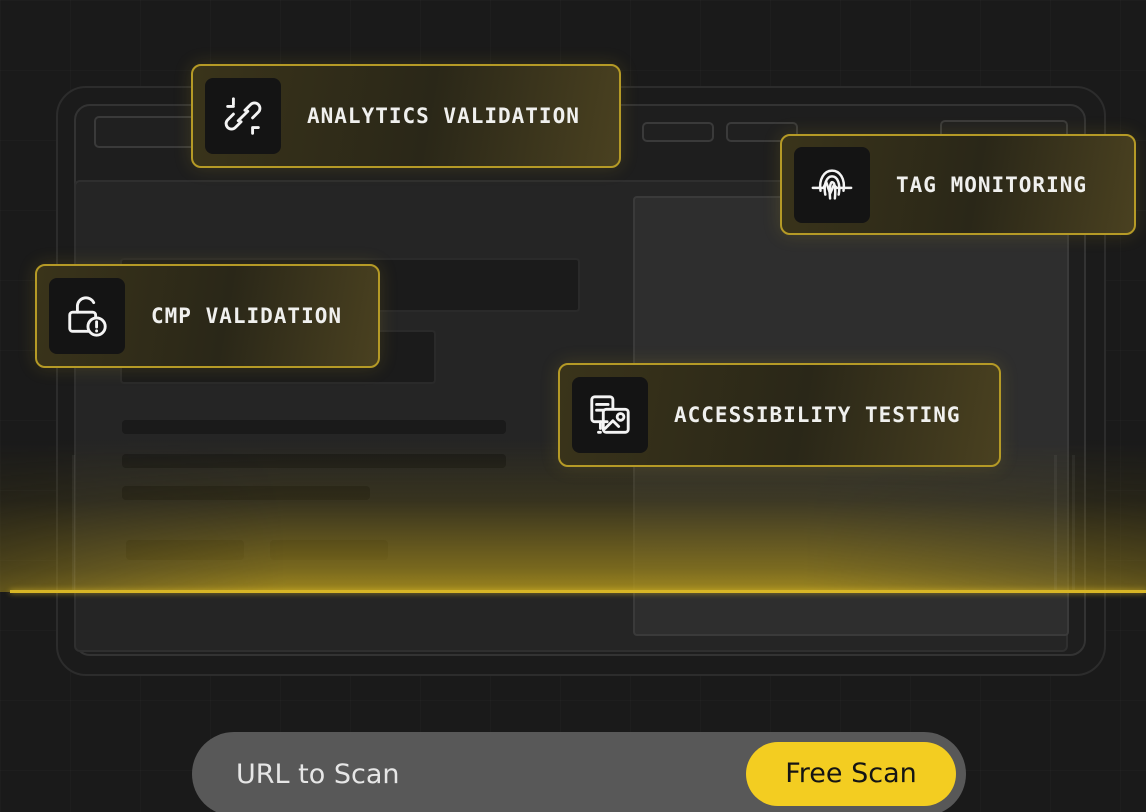 The height and width of the screenshot is (812, 1146). I want to click on badge-accessibility-testing: ACCESSIBILITY TESTING, so click(779, 415).